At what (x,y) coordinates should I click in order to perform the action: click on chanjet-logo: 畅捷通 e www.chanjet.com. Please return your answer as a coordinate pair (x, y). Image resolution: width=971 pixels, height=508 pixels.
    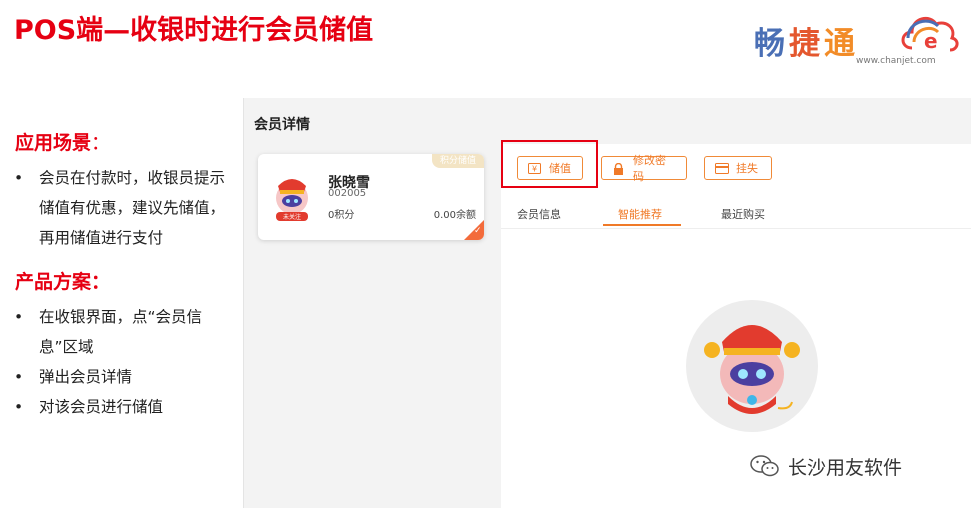
    Looking at the image, I should click on (858, 39).